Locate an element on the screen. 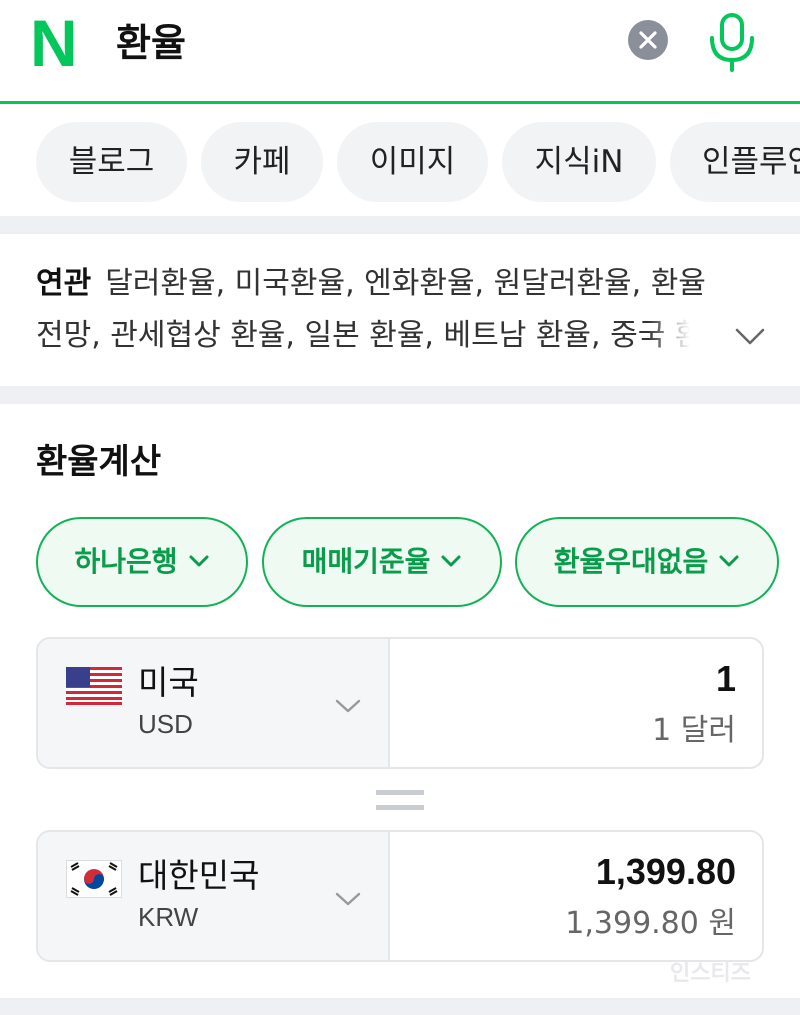 The image size is (800, 1015). rate-type-select-button: 매매기준율 is located at coordinates (382, 562).